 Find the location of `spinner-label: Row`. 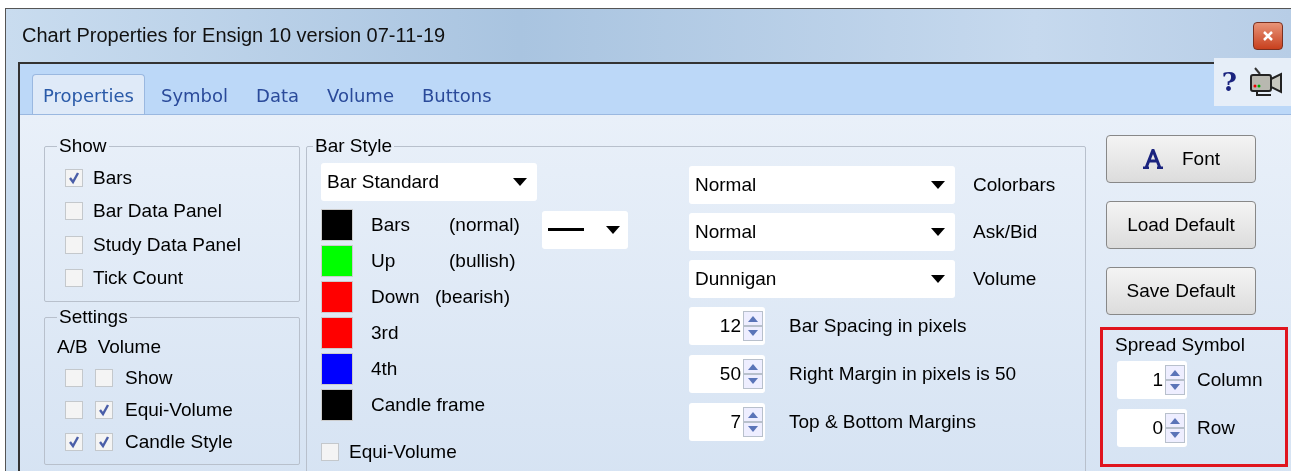

spinner-label: Row is located at coordinates (1216, 428).